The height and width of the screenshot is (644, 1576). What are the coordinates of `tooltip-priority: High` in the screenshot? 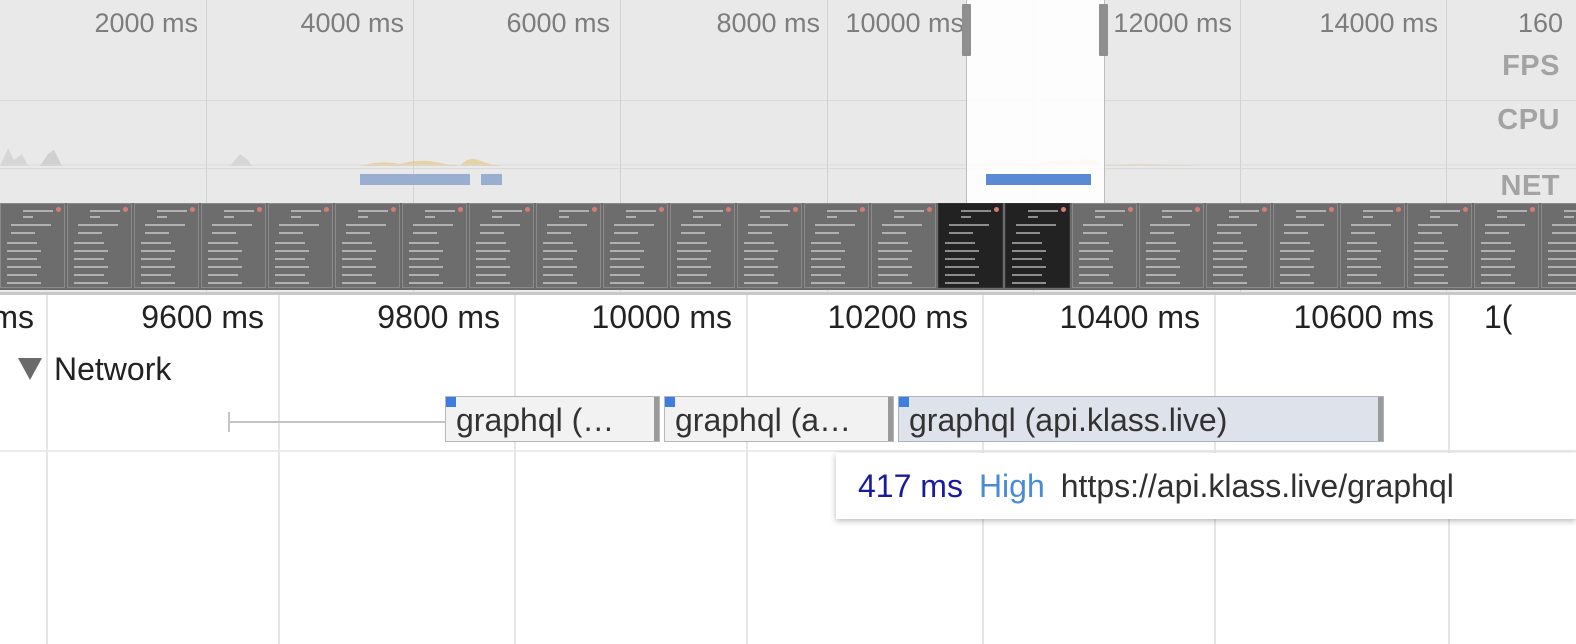 It's located at (1011, 485).